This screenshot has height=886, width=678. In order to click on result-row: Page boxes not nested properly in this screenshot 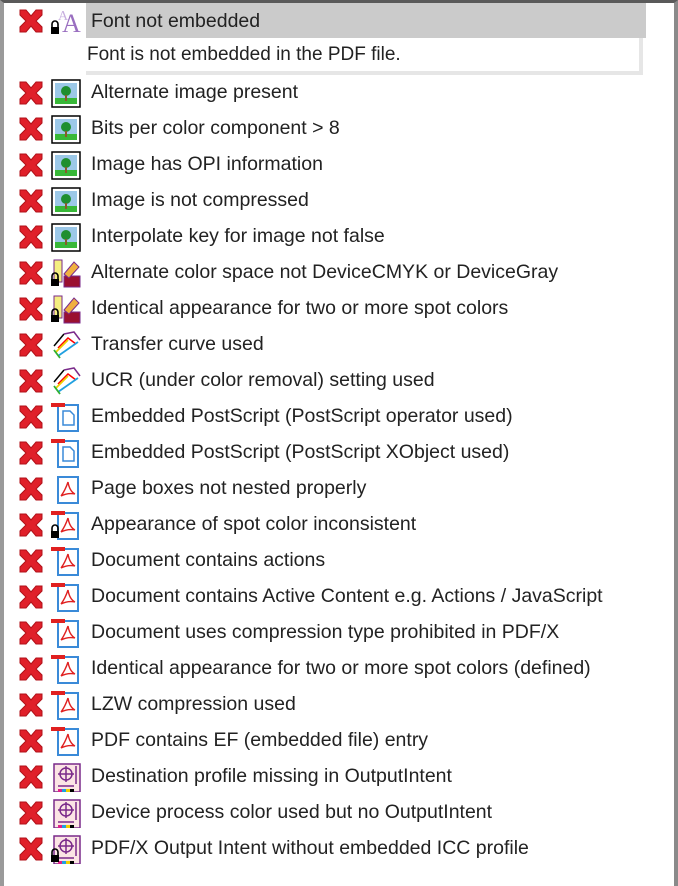, I will do `click(339, 488)`.